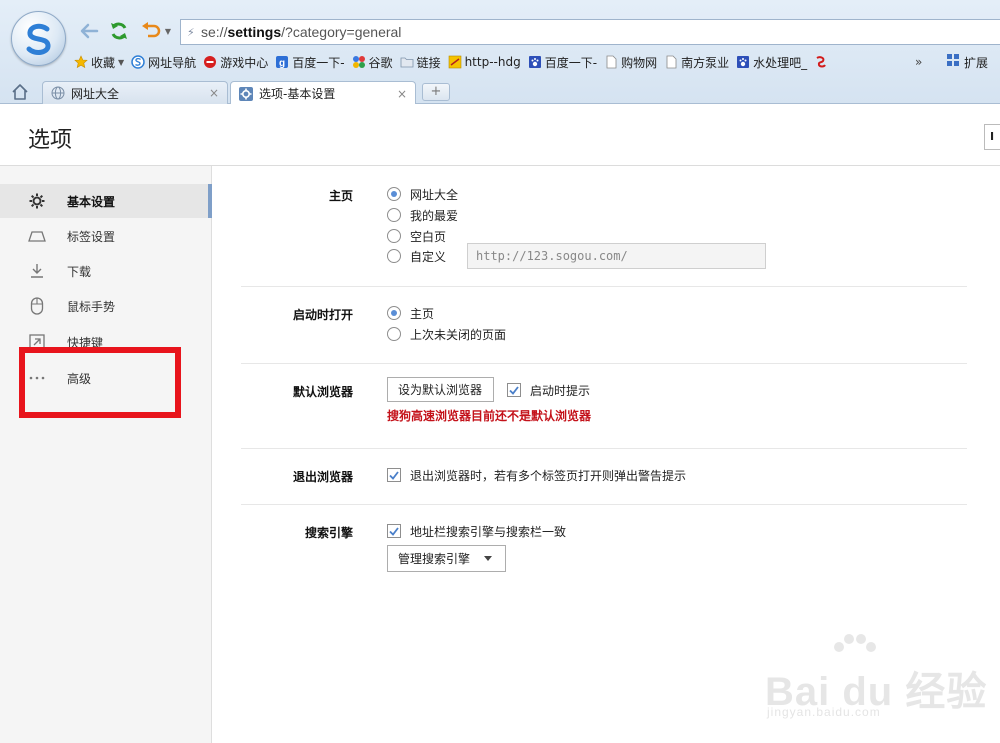 This screenshot has width=1000, height=743. Describe the element at coordinates (254, 32) in the screenshot. I see `url-host: settings` at that location.